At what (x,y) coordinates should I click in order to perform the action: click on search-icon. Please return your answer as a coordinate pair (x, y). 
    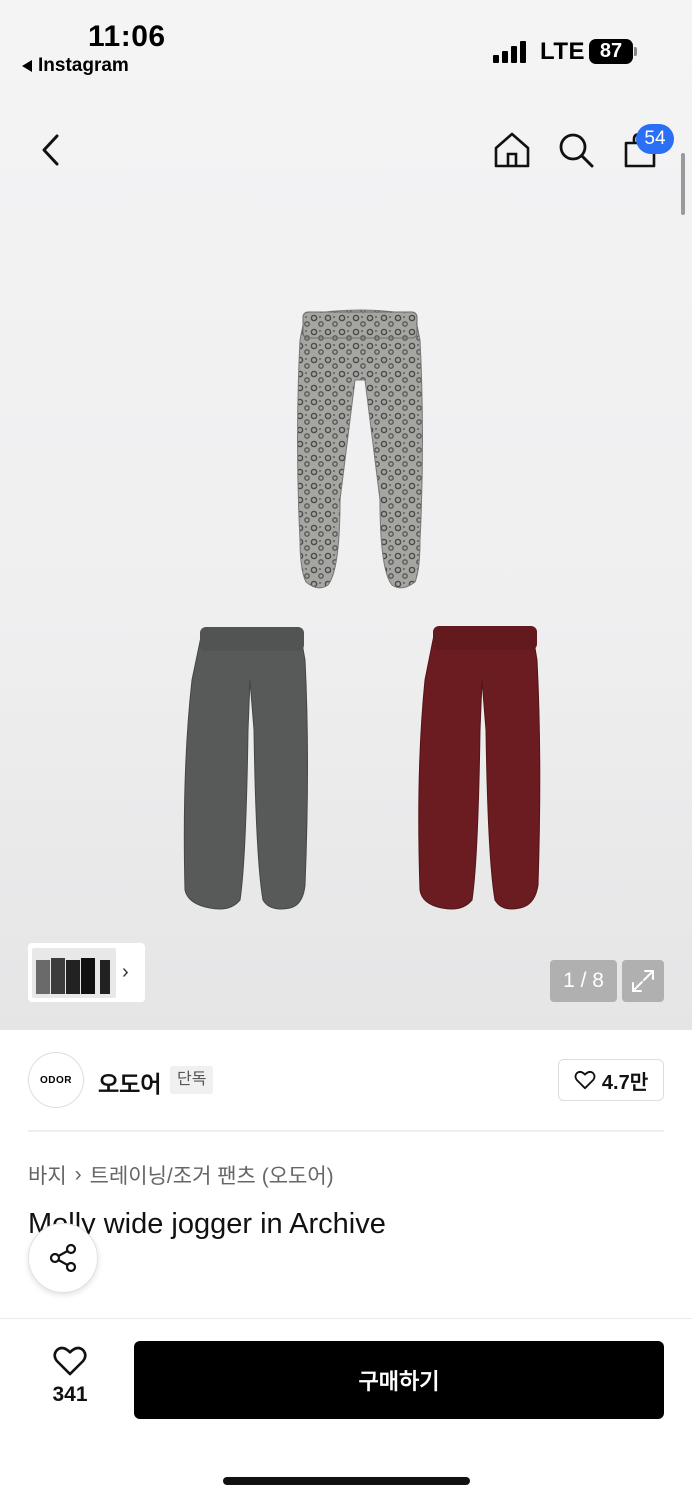
    Looking at the image, I should click on (576, 150).